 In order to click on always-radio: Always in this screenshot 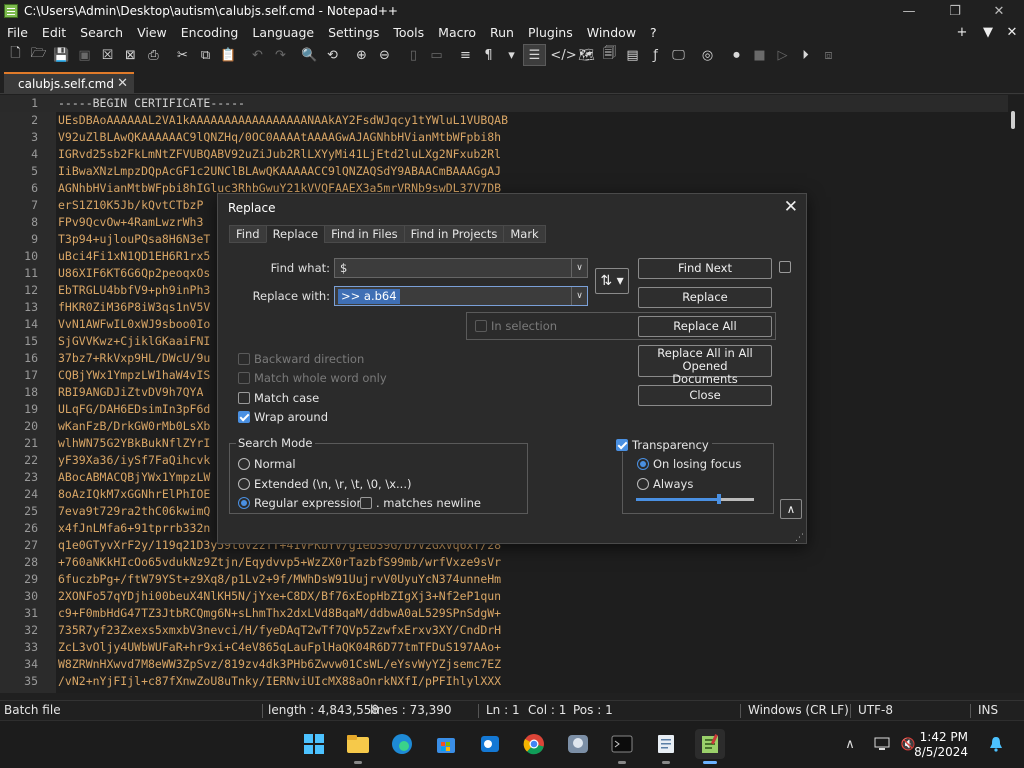, I will do `click(665, 484)`.